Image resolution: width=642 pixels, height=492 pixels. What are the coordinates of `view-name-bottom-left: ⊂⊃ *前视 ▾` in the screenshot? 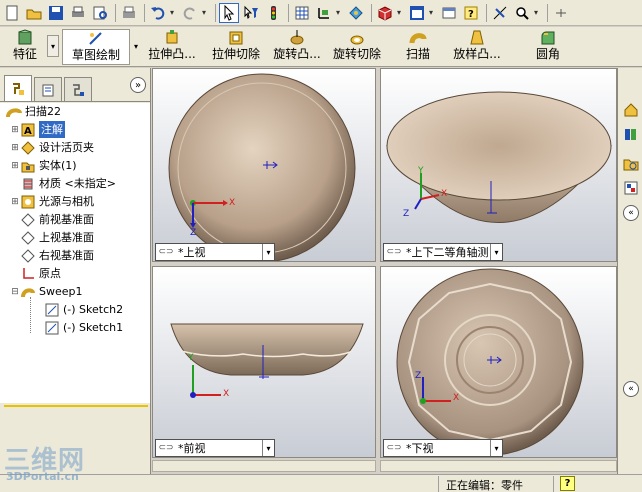 It's located at (215, 448).